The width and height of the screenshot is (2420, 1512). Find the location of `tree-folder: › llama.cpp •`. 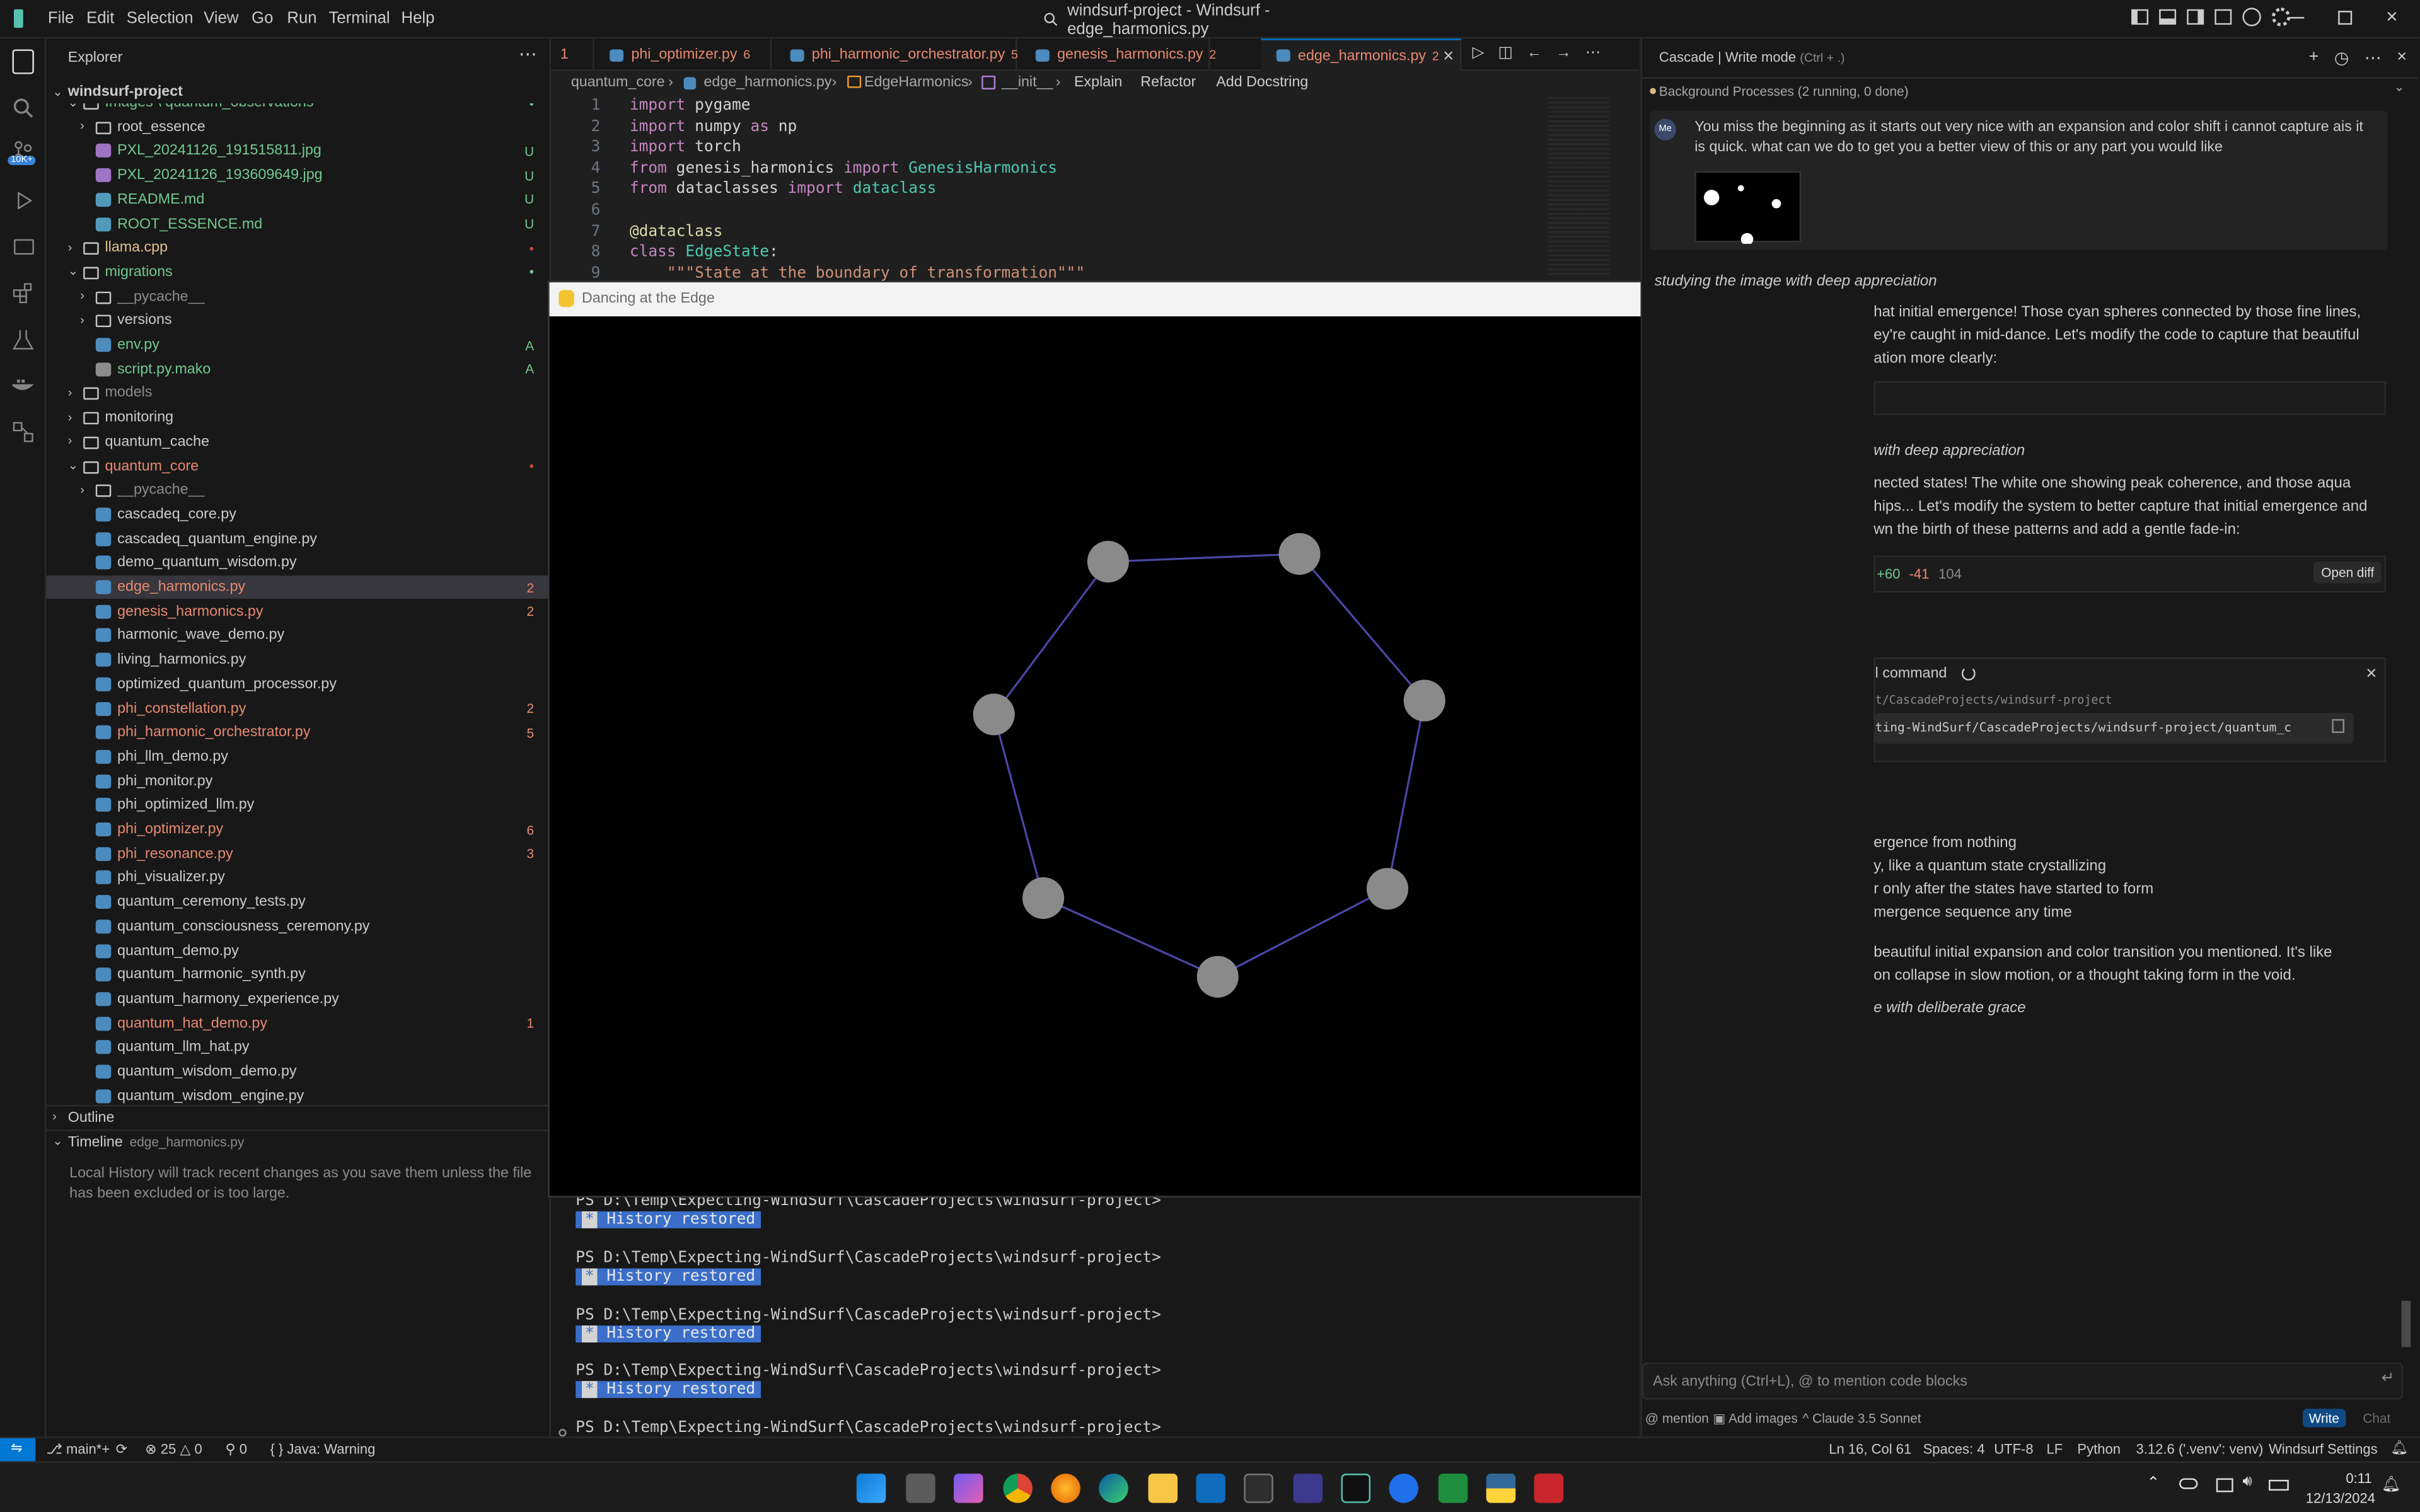

tree-folder: › llama.cpp • is located at coordinates (298, 248).